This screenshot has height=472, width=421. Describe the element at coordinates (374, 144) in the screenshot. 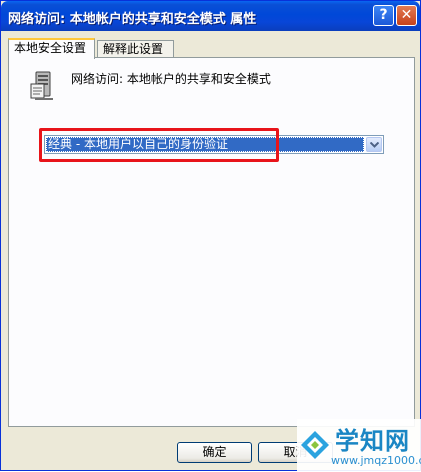

I see `dropdown-arrow-button` at that location.